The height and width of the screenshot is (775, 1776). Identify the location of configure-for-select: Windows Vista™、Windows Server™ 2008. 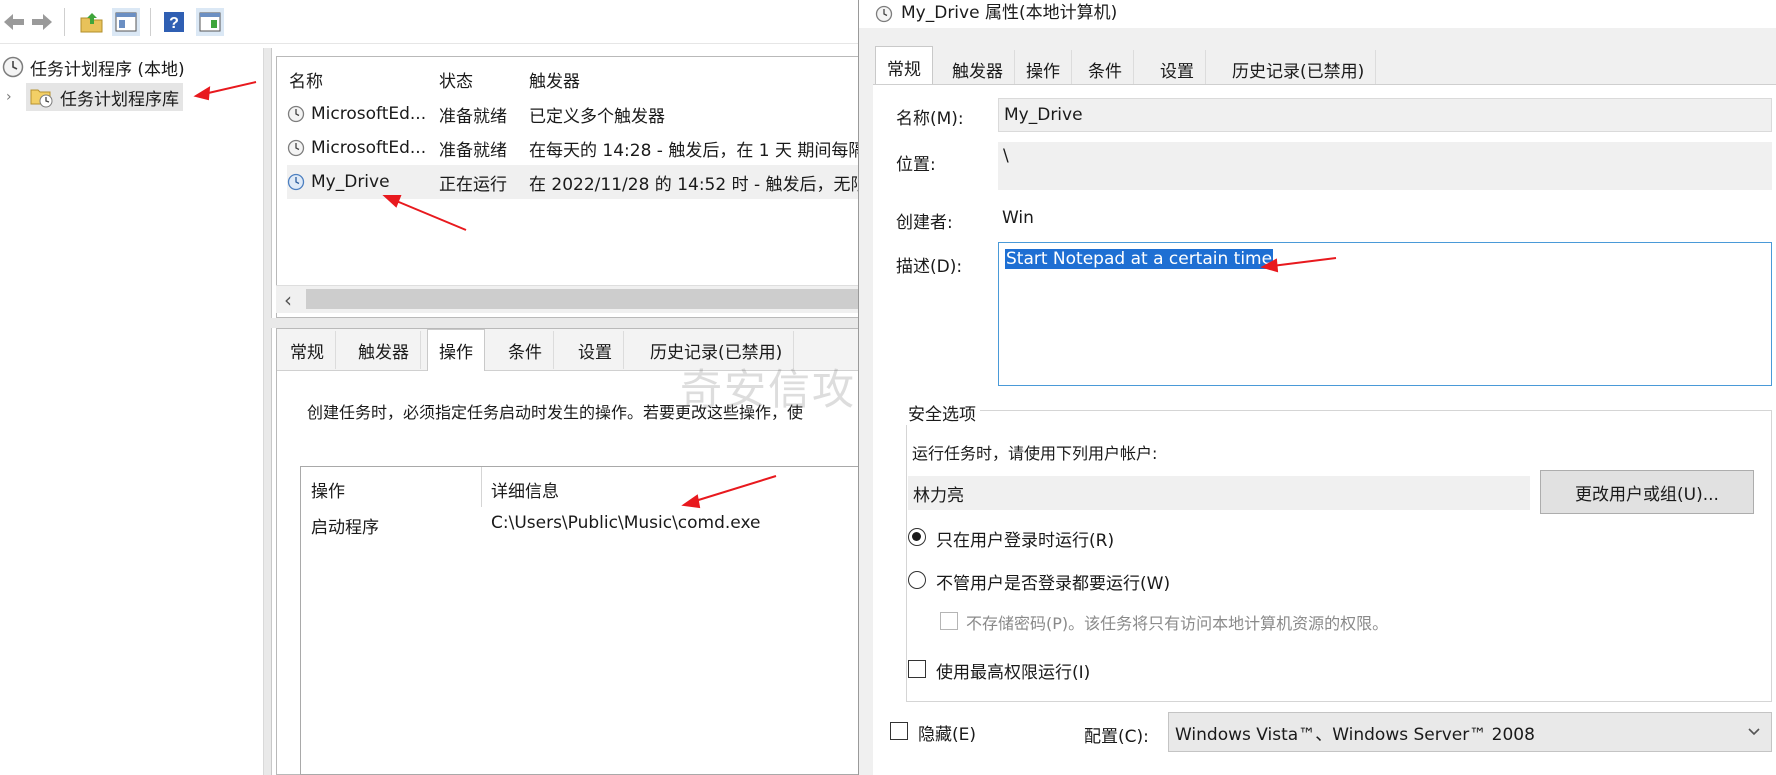
(1470, 732).